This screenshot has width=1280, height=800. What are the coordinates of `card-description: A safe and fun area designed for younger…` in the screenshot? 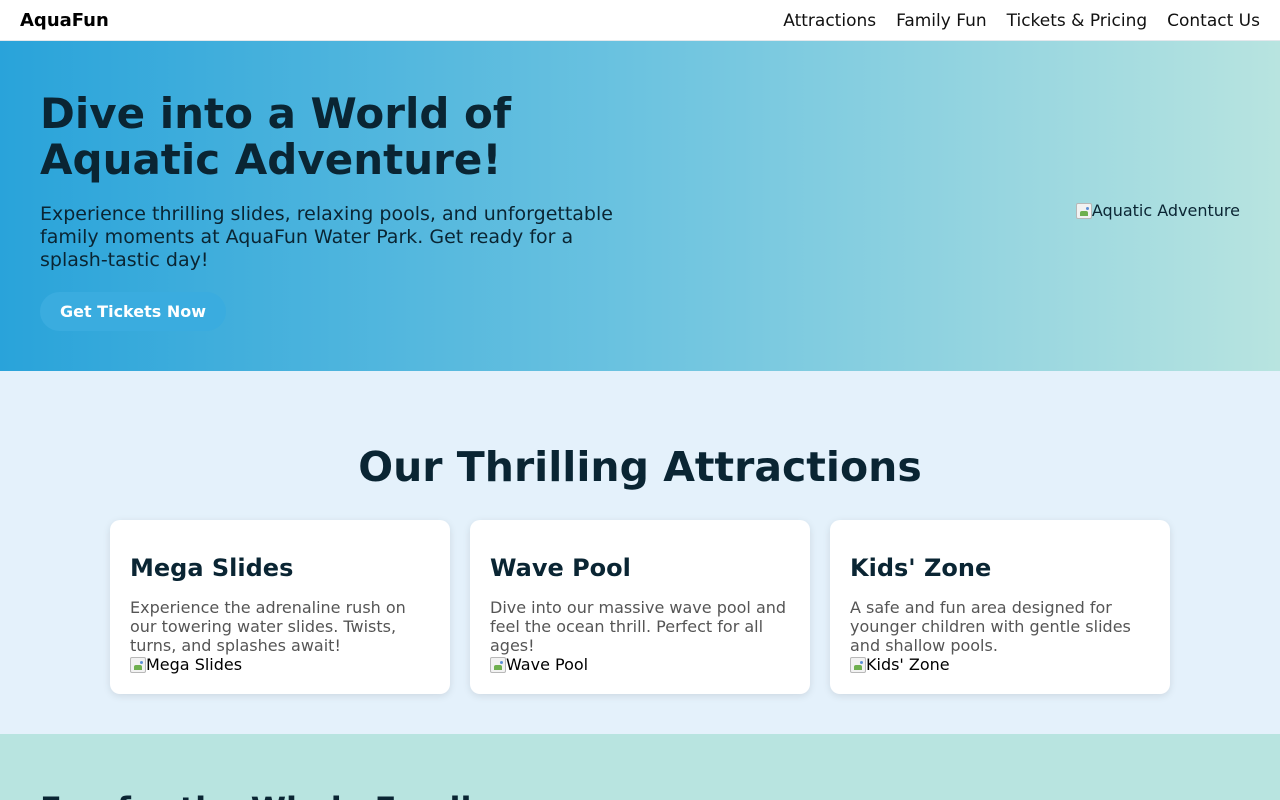 It's located at (990, 626).